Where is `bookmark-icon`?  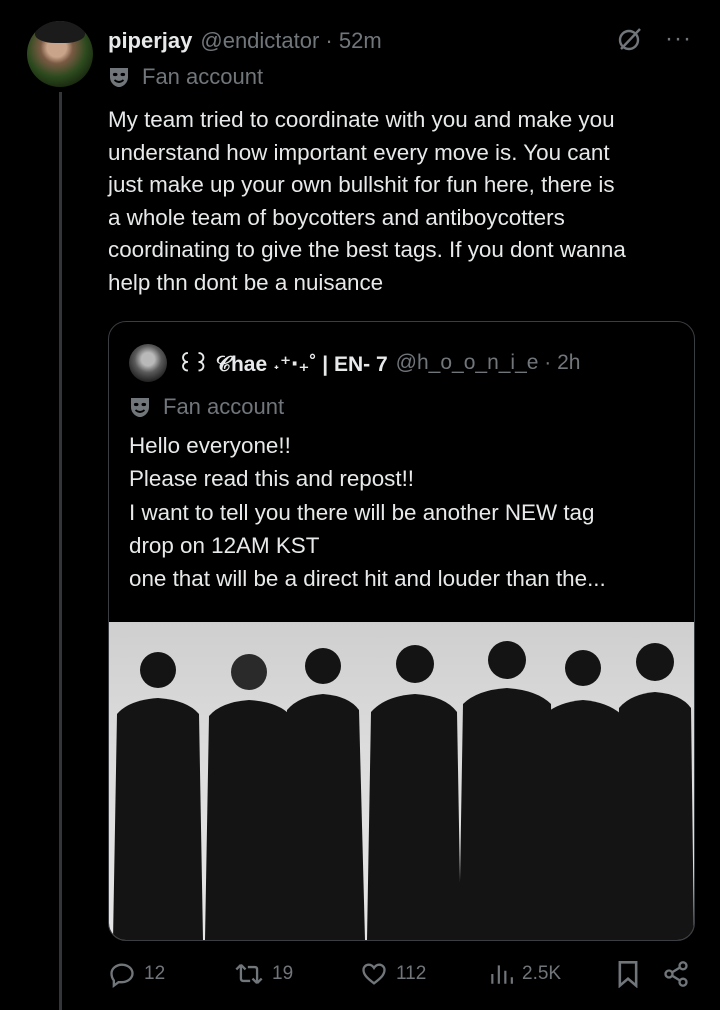
bookmark-icon is located at coordinates (628, 974).